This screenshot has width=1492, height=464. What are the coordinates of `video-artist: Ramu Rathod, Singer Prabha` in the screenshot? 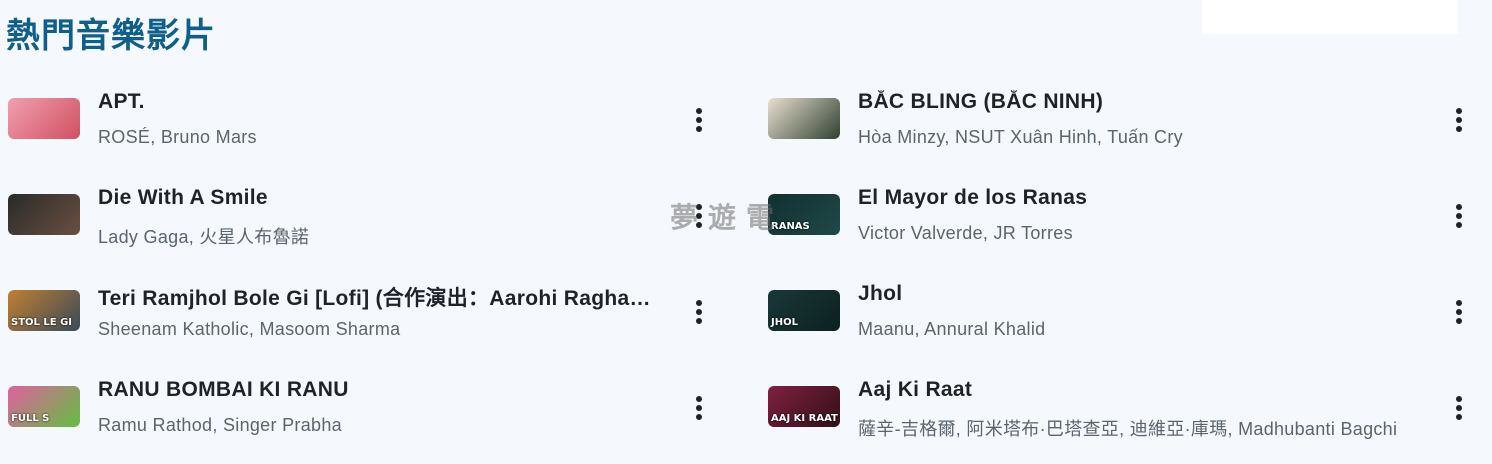 It's located at (378, 425).